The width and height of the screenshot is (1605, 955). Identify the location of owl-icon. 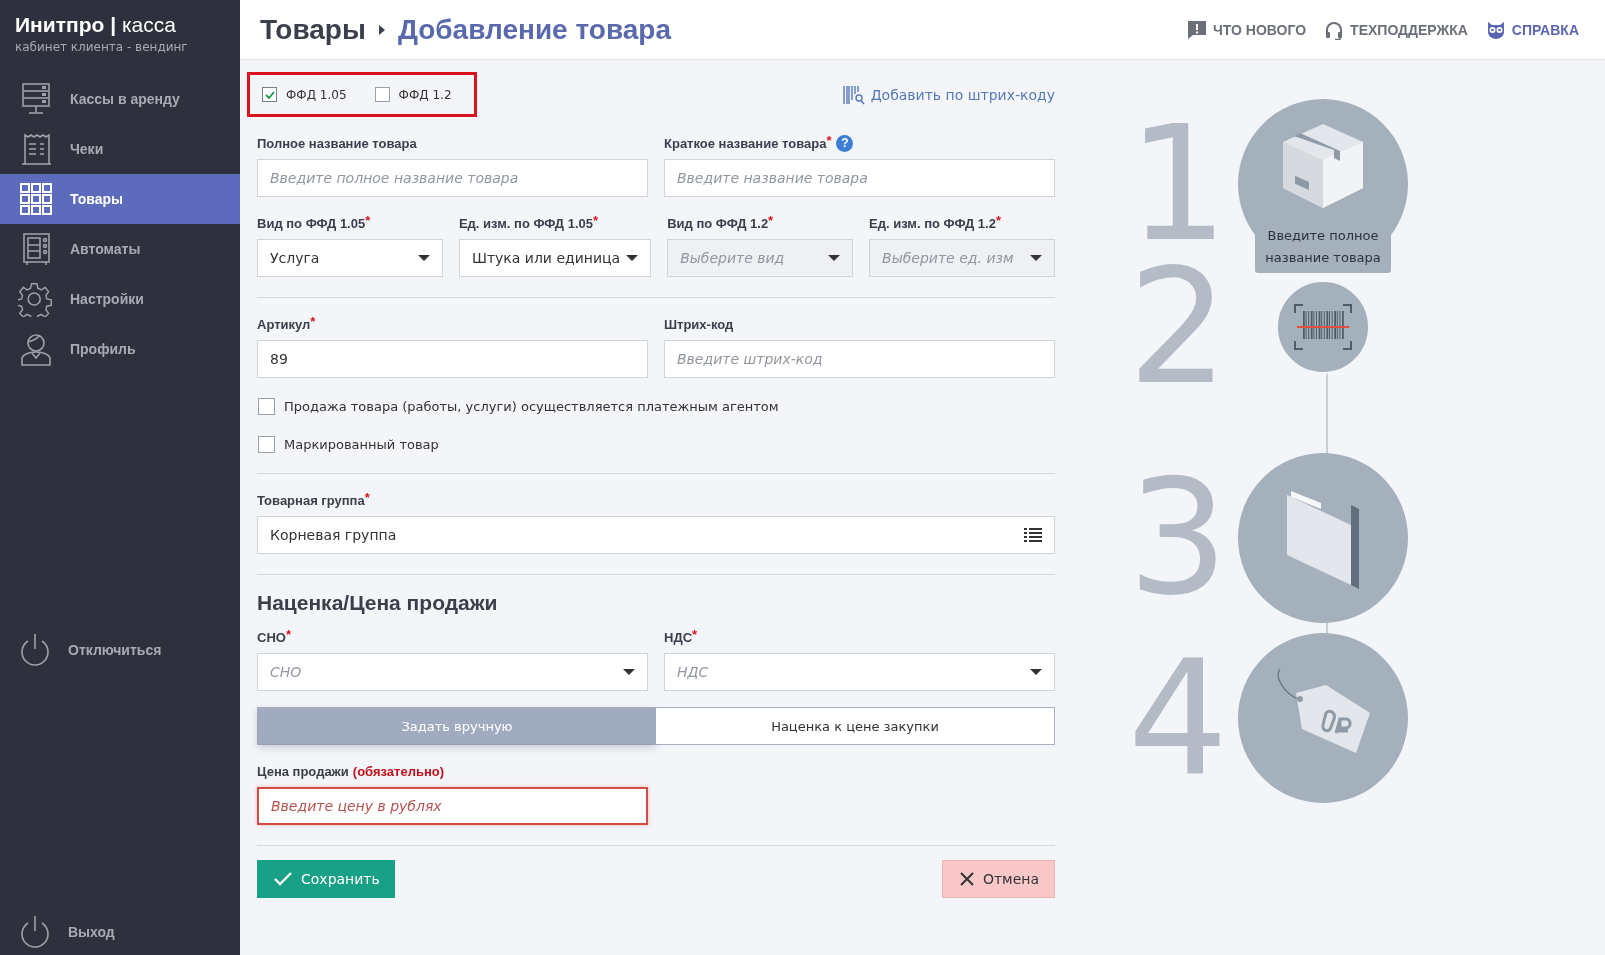
(1495, 29).